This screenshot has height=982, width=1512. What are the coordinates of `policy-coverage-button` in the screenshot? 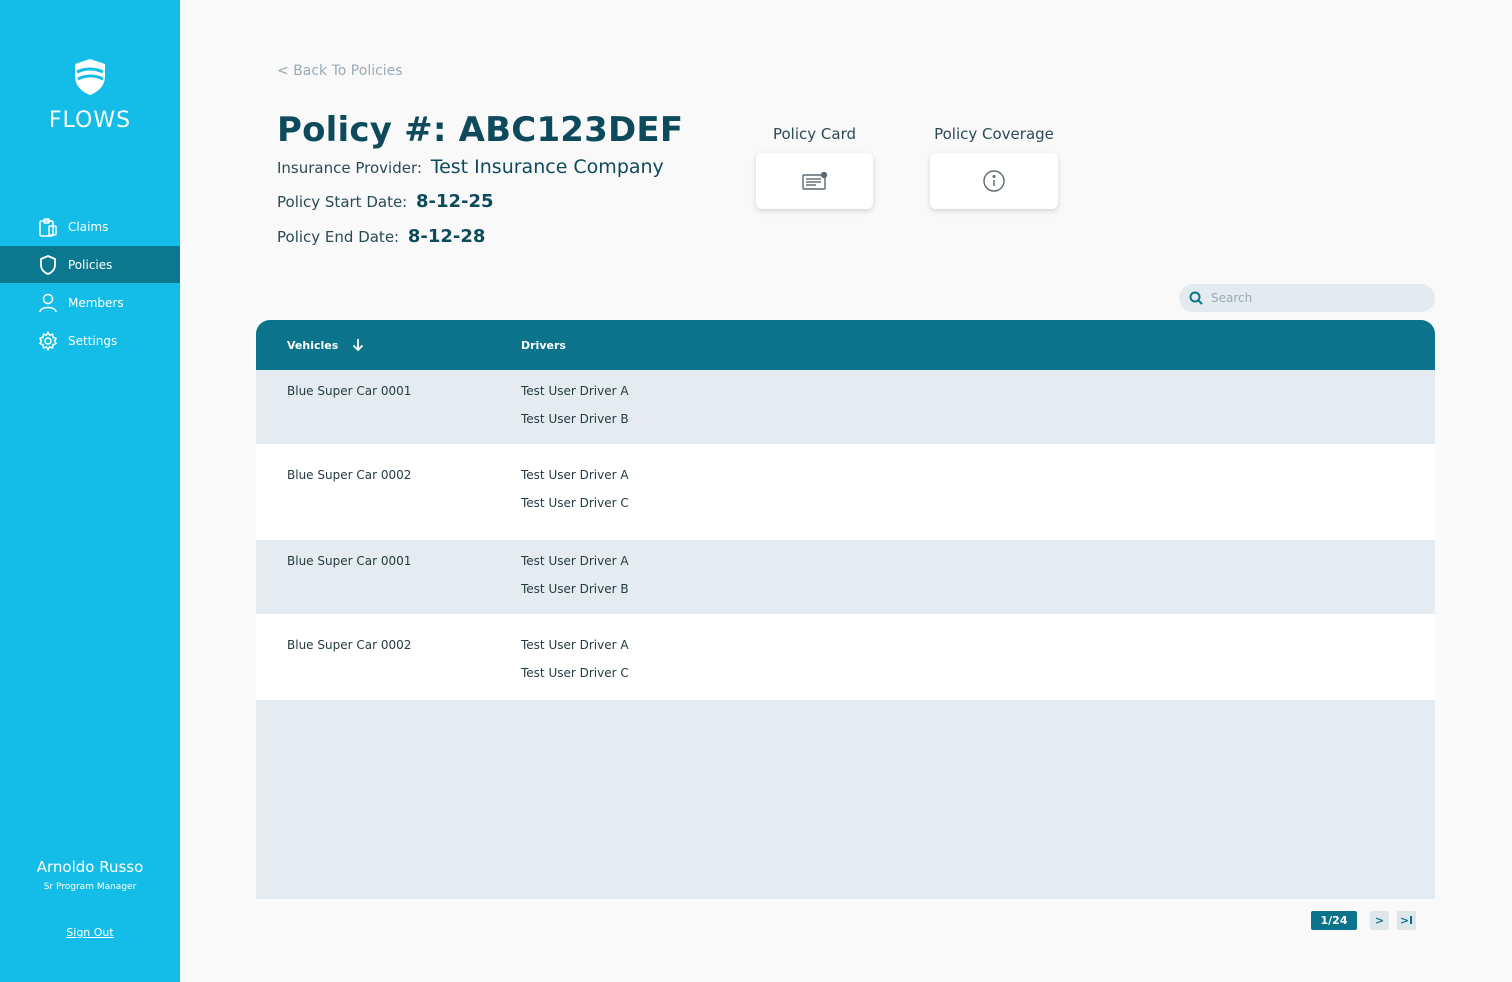 It's located at (994, 181).